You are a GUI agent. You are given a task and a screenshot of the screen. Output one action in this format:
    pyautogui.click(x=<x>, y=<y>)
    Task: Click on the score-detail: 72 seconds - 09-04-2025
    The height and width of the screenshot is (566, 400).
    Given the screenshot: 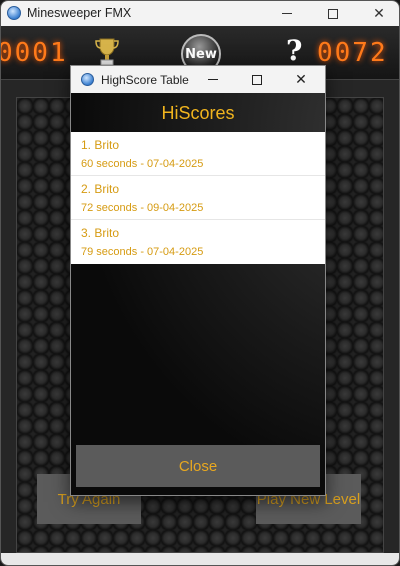 What is the action you would take?
    pyautogui.click(x=142, y=208)
    